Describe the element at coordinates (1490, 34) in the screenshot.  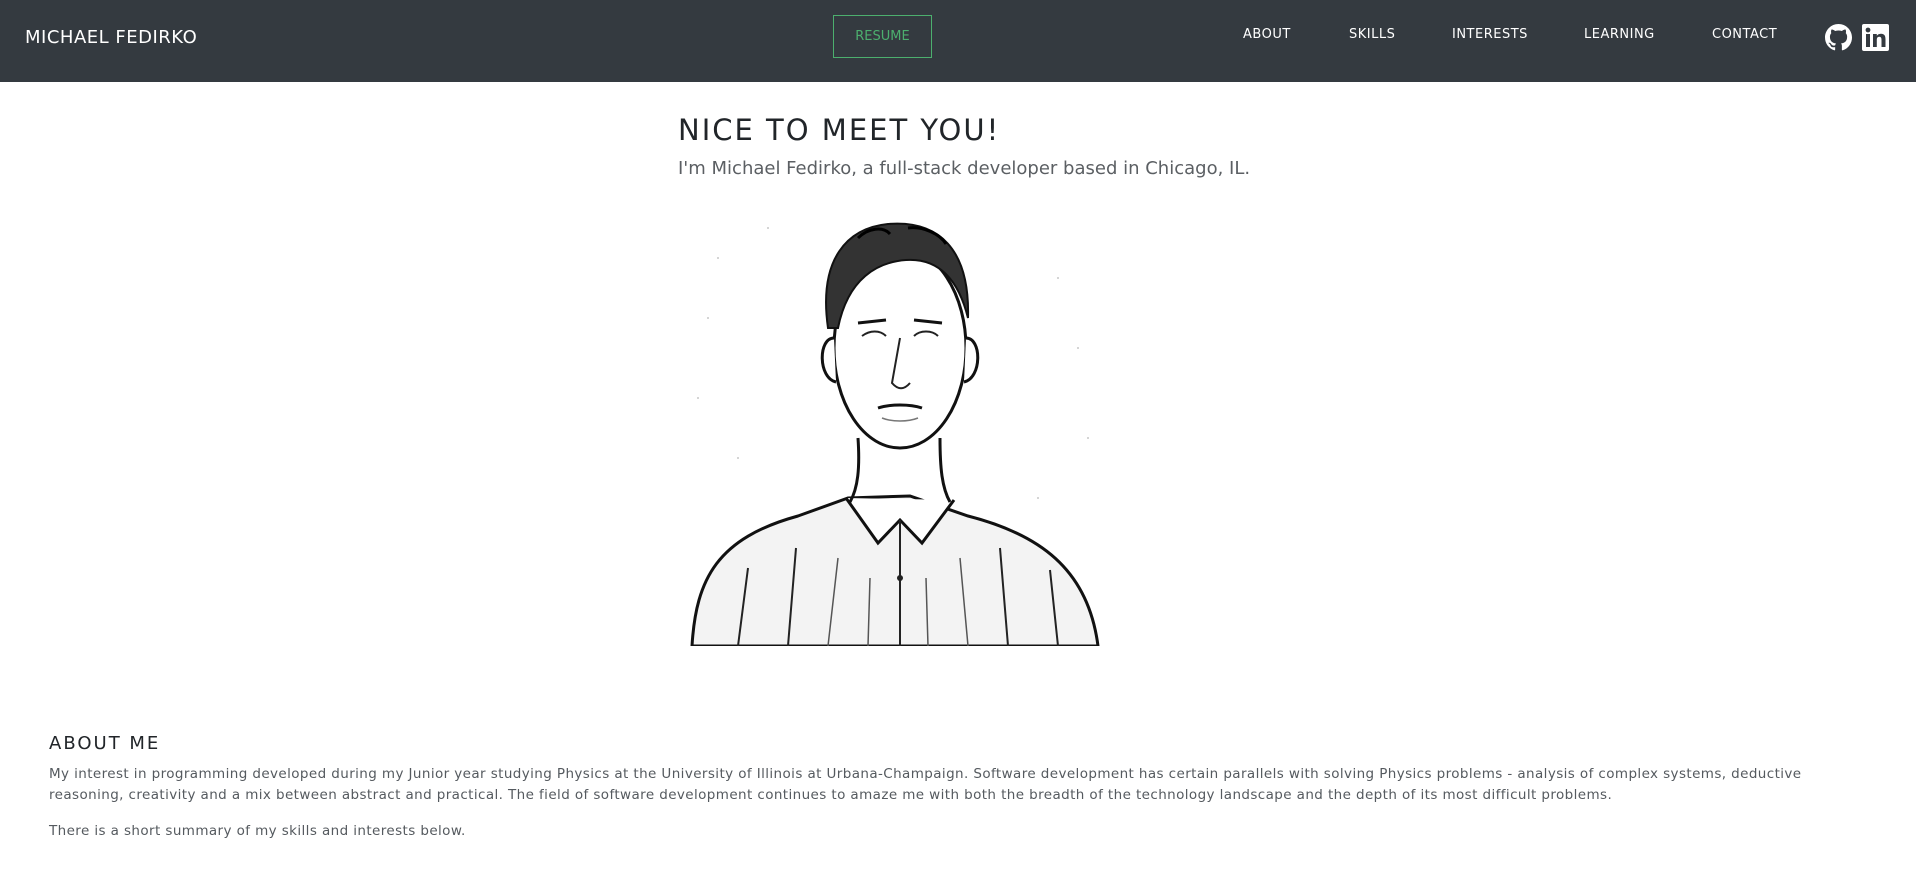
I see `nav-link-interests: INTERESTS` at that location.